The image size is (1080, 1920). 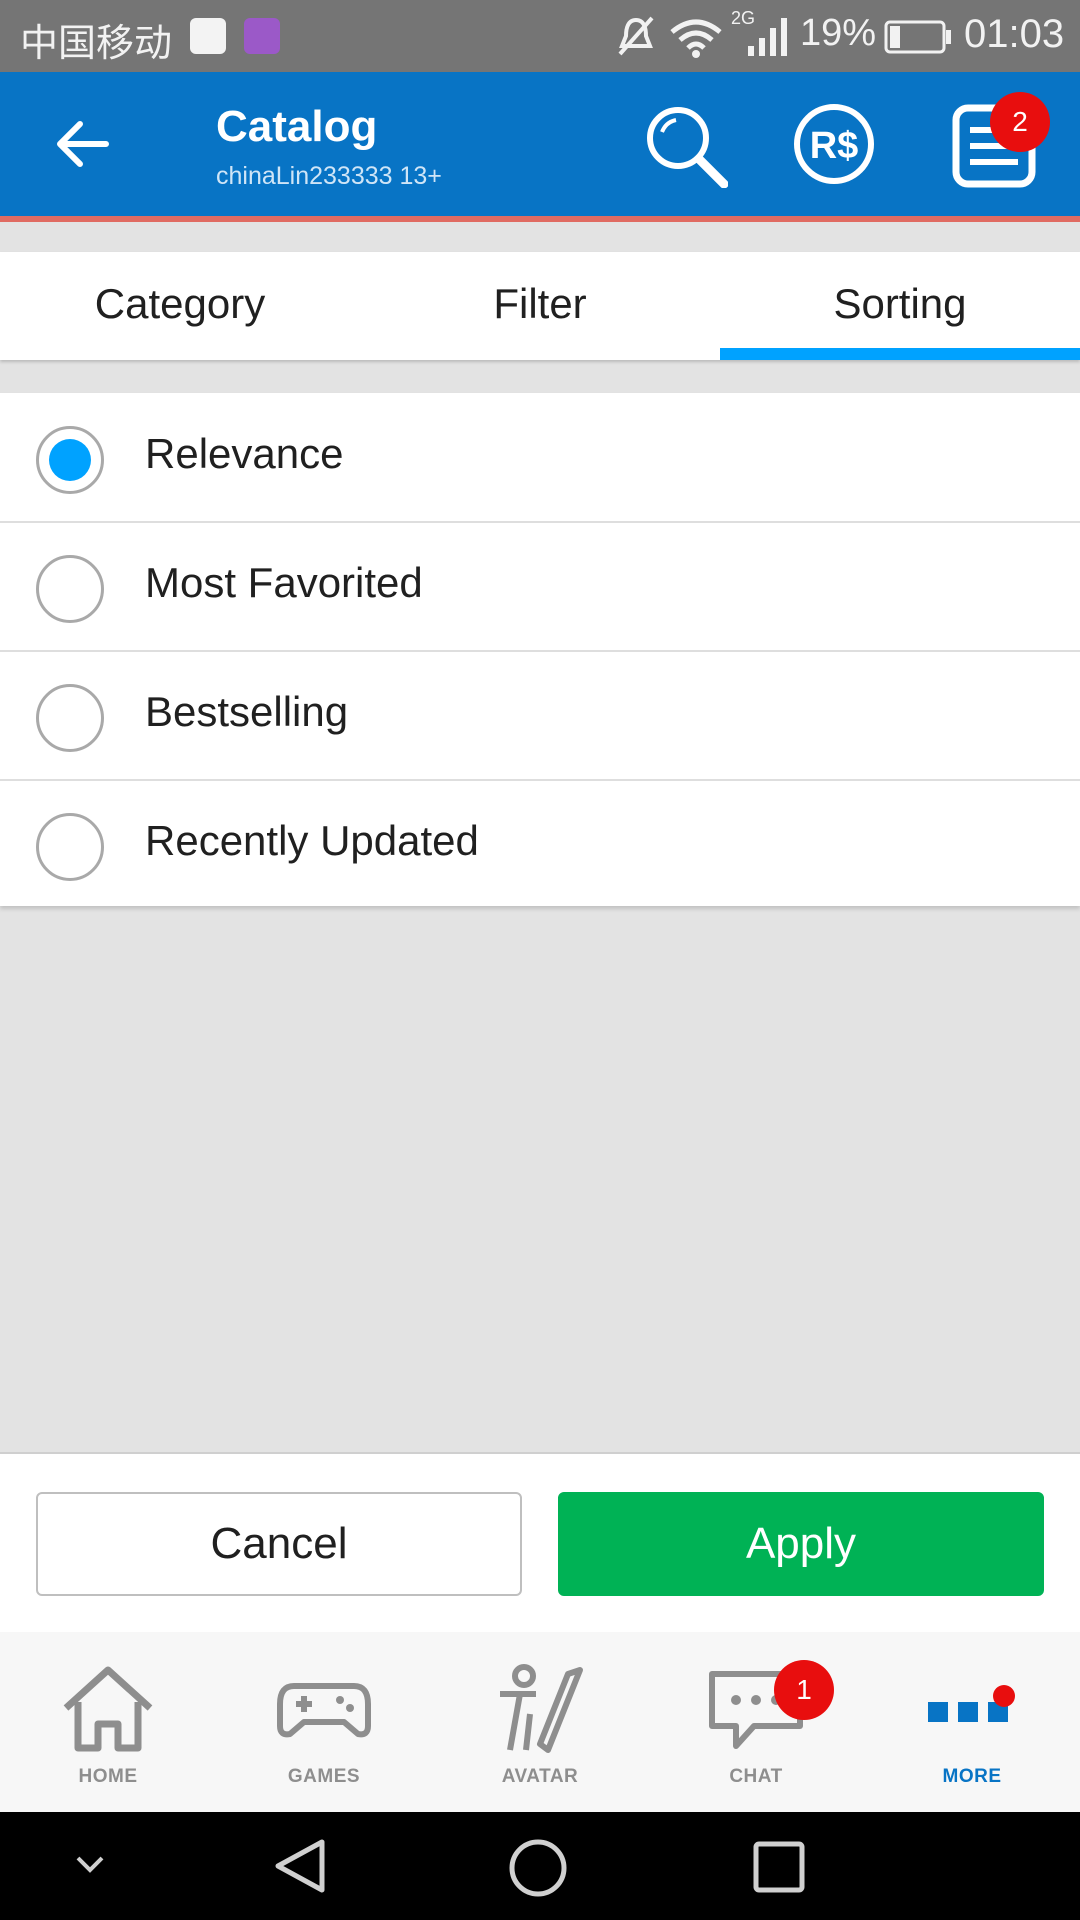 What do you see at coordinates (324, 1710) in the screenshot?
I see `gamepad-icon` at bounding box center [324, 1710].